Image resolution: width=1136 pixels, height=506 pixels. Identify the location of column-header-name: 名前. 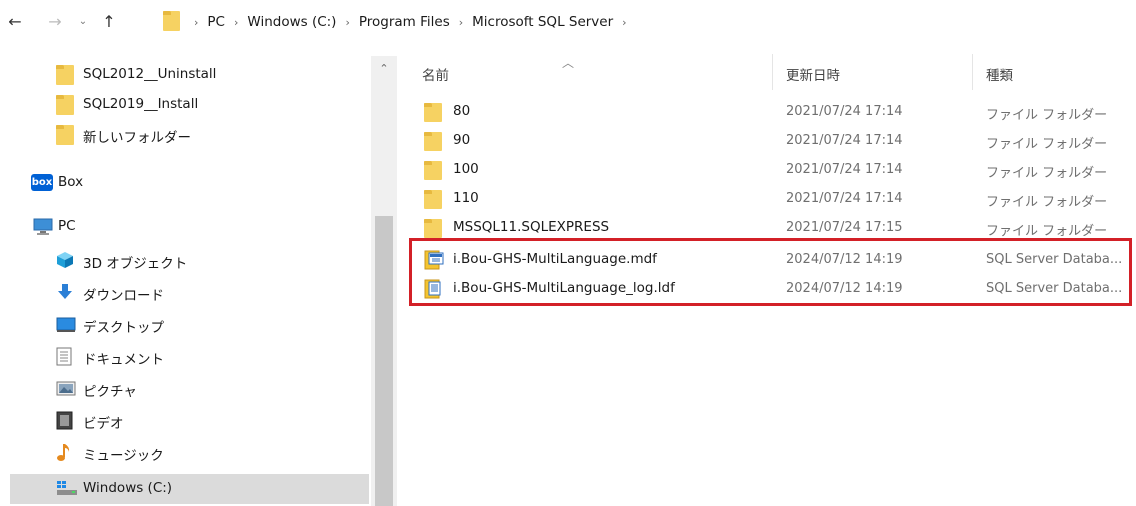
(435, 74).